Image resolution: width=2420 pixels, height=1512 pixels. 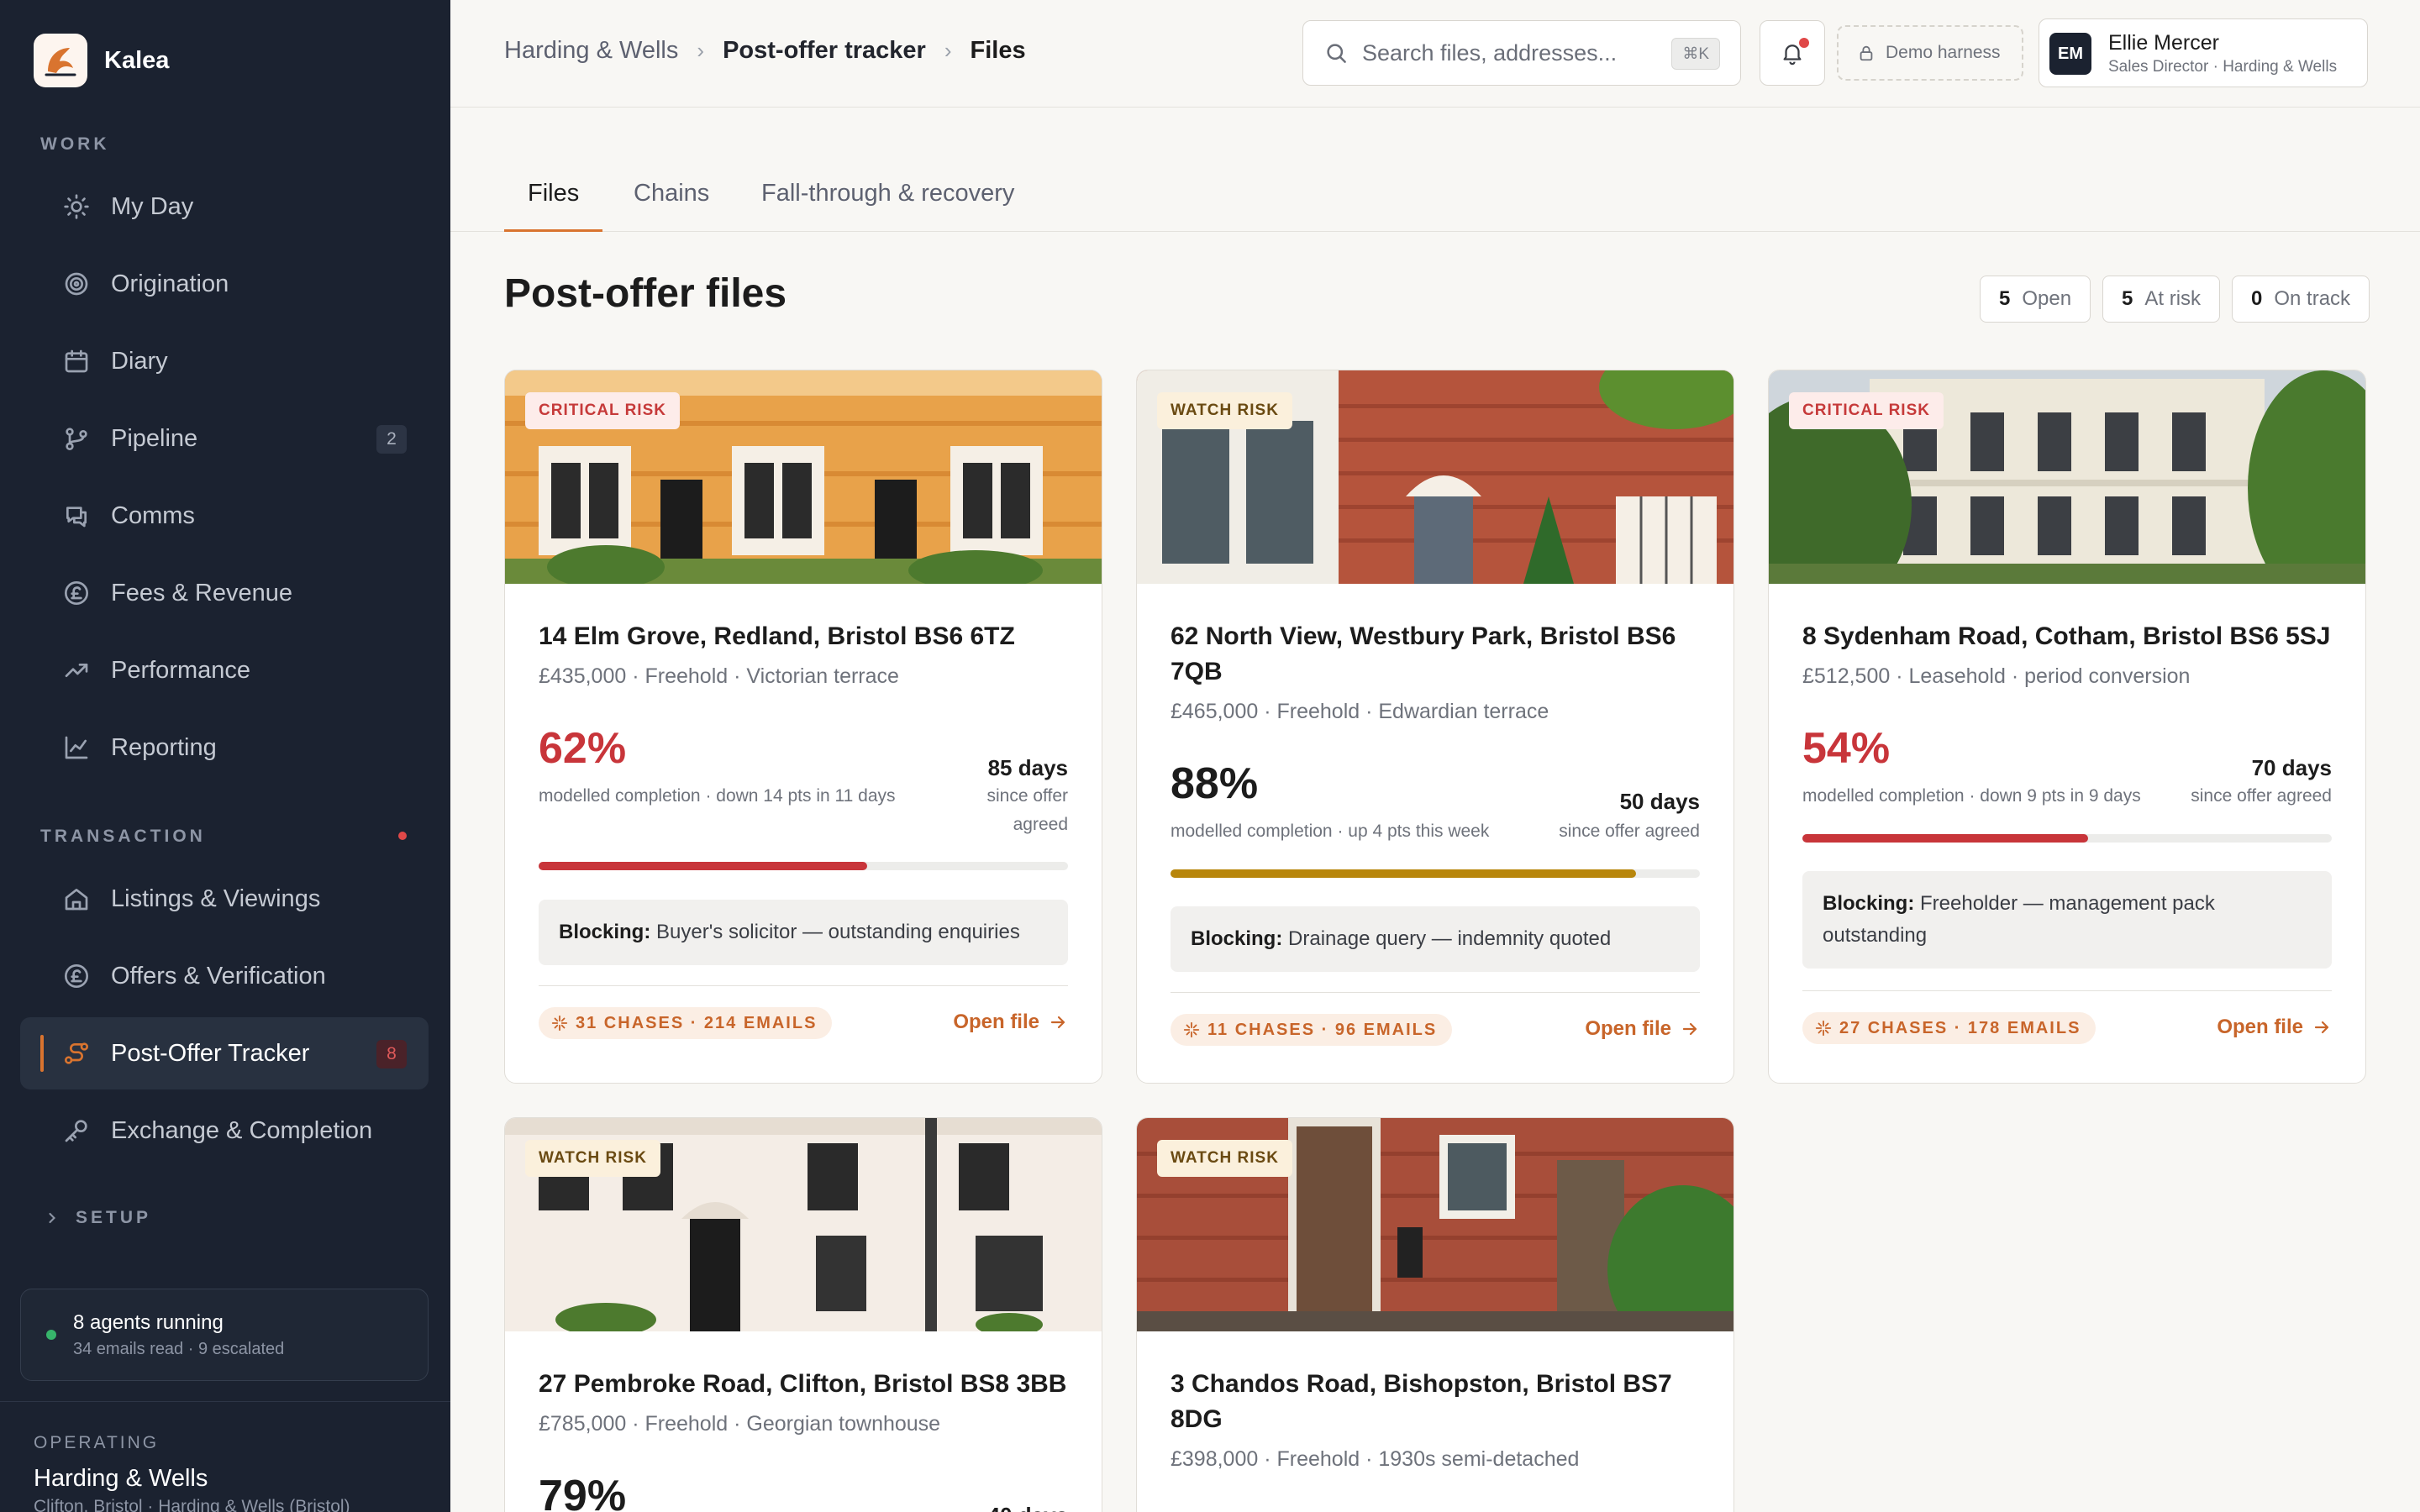 I want to click on tab-fall-through-recovery: Fall-through & recovery, so click(x=887, y=206).